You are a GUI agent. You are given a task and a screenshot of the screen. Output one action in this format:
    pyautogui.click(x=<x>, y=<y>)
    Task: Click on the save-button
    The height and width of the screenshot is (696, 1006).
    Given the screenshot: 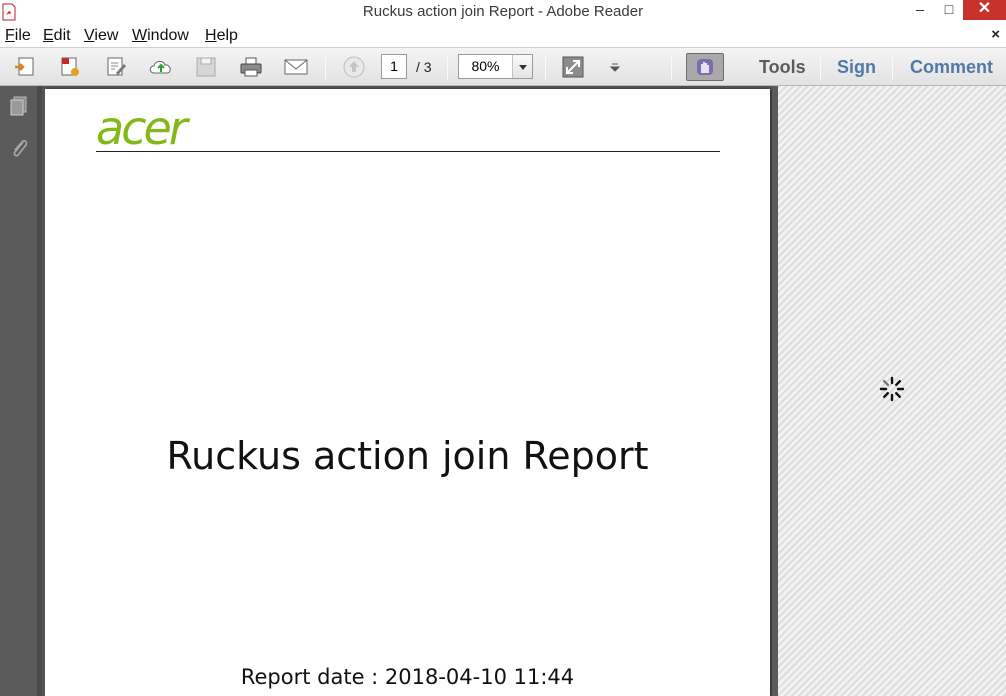 What is the action you would take?
    pyautogui.click(x=206, y=67)
    